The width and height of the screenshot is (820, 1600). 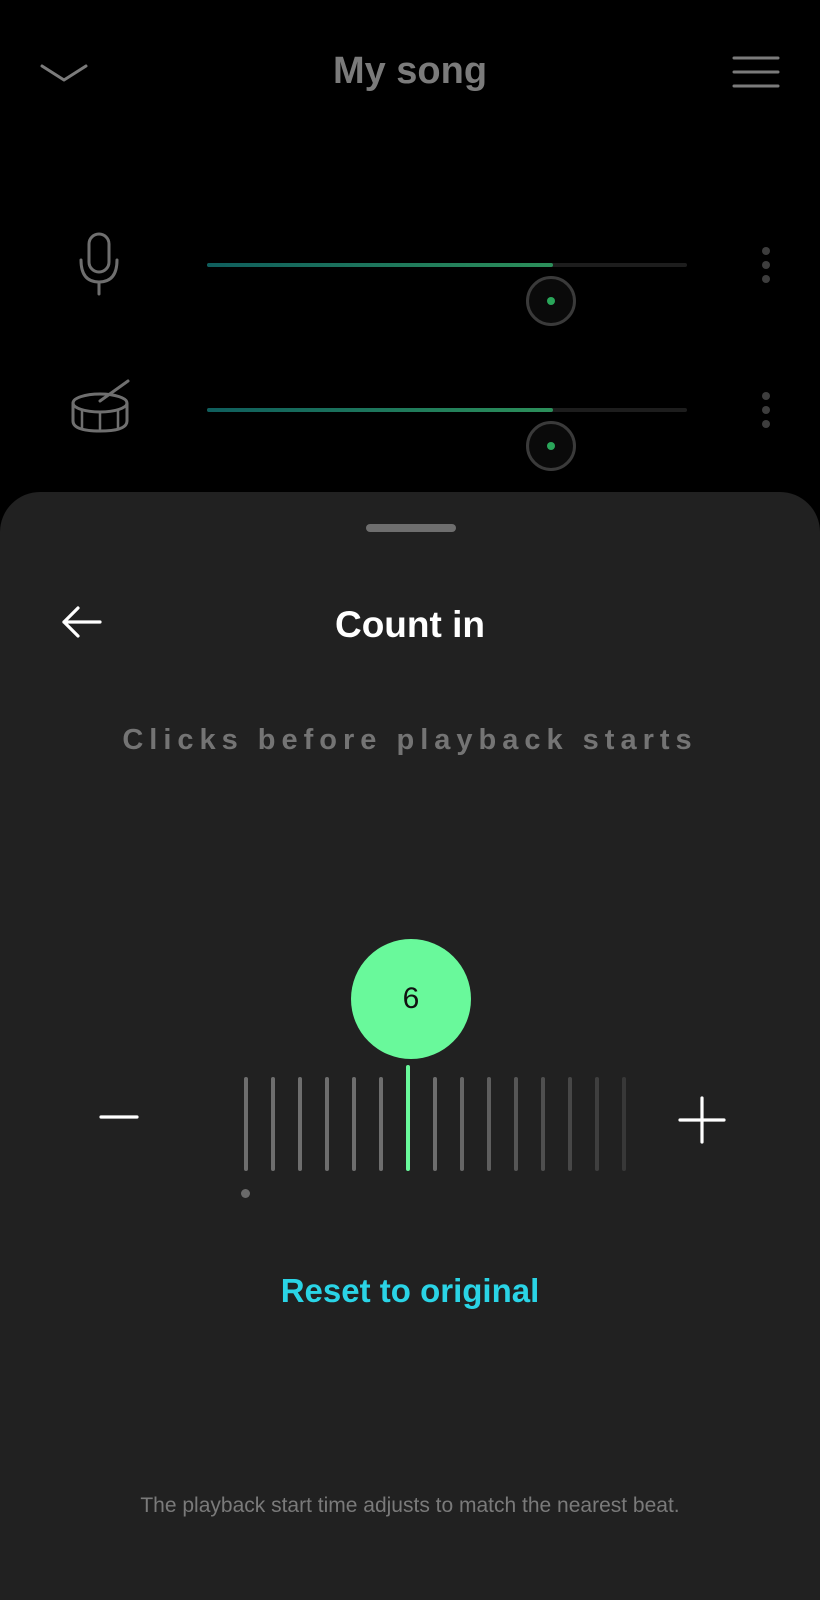 What do you see at coordinates (408, 1118) in the screenshot?
I see `ruler-tick-selected` at bounding box center [408, 1118].